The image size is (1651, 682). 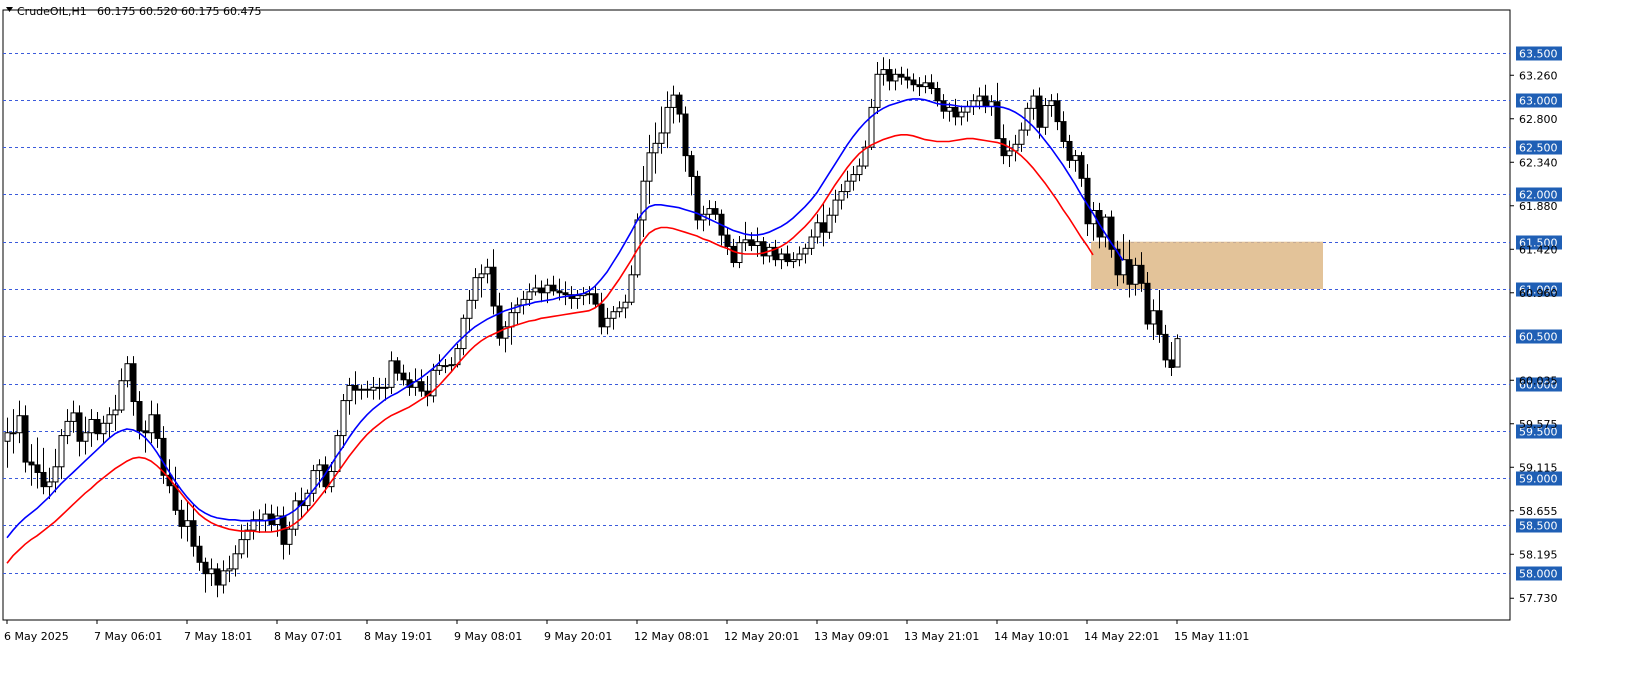 I want to click on level-badge-label: 58.000, so click(x=1538, y=574).